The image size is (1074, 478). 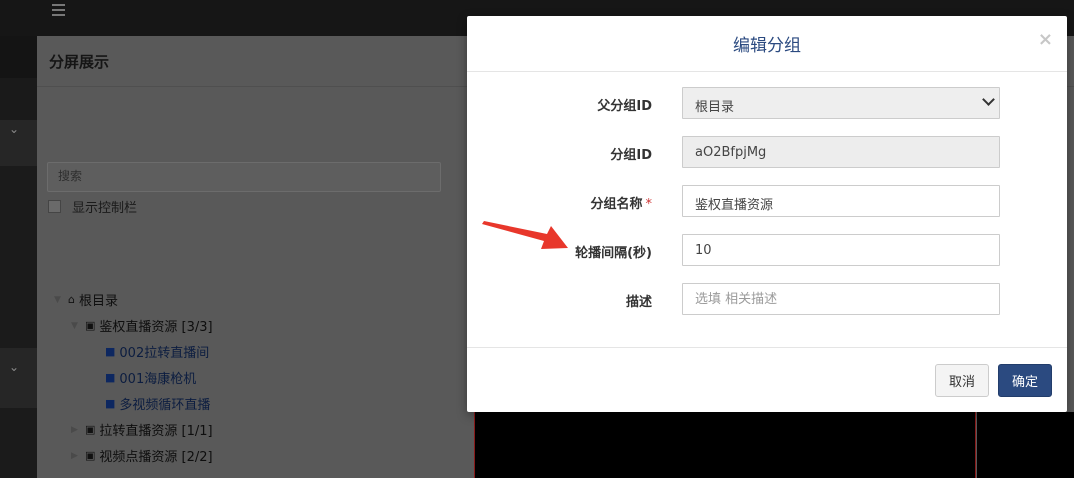 I want to click on annotation-arrow-shape, so click(x=525, y=235).